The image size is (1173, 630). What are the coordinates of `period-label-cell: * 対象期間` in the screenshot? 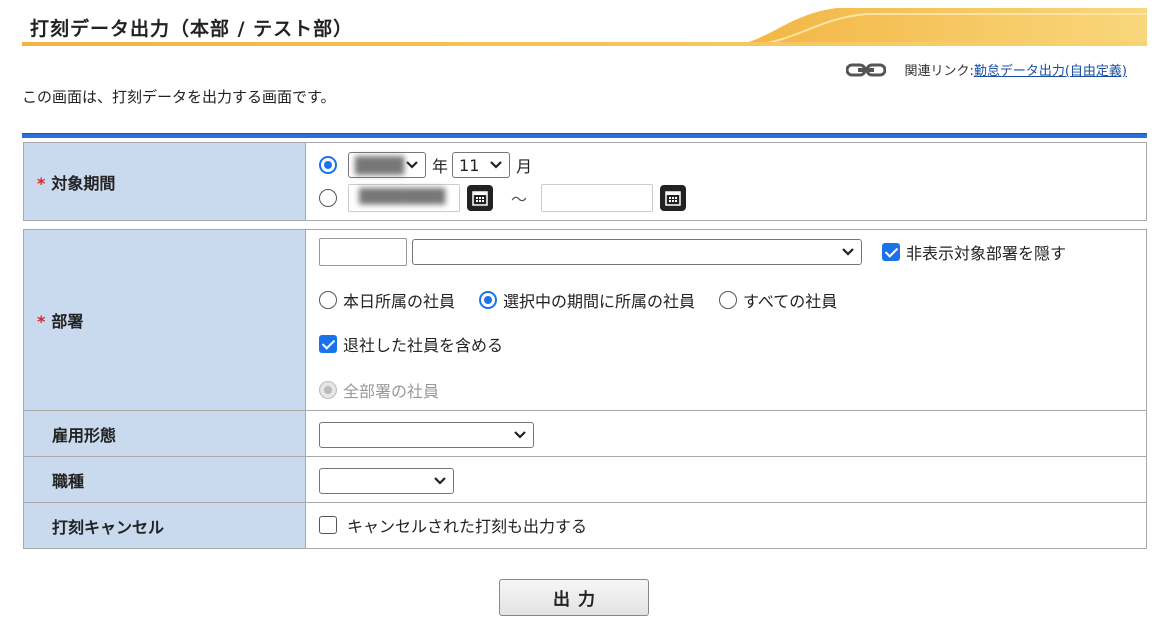 It's located at (164, 181).